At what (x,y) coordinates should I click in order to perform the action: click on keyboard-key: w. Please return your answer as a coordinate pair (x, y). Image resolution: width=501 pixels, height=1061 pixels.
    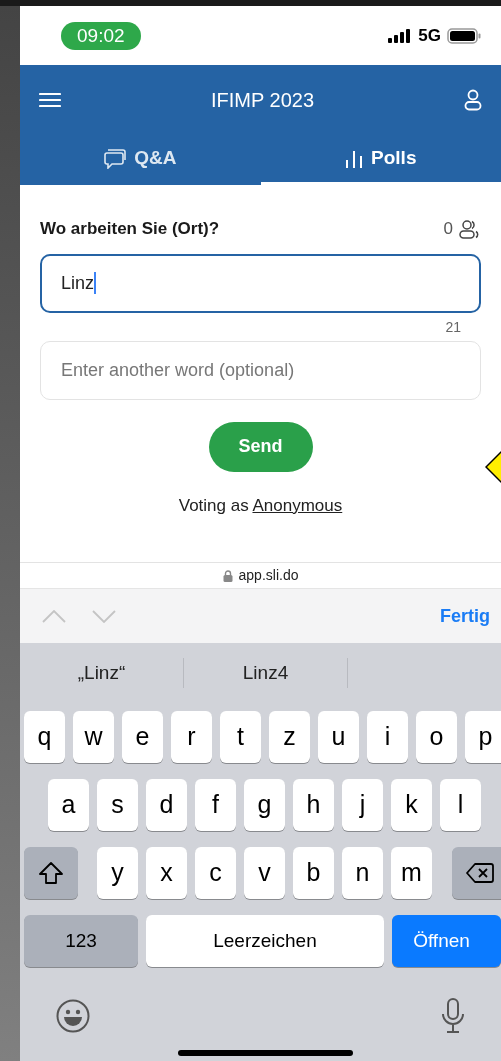
    Looking at the image, I should click on (93, 737).